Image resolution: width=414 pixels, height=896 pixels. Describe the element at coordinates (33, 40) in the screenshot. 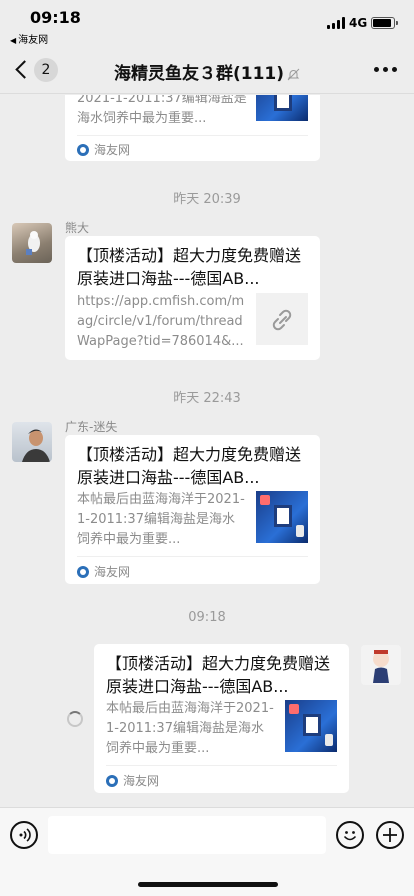

I see `back-app-label: 海友网` at that location.